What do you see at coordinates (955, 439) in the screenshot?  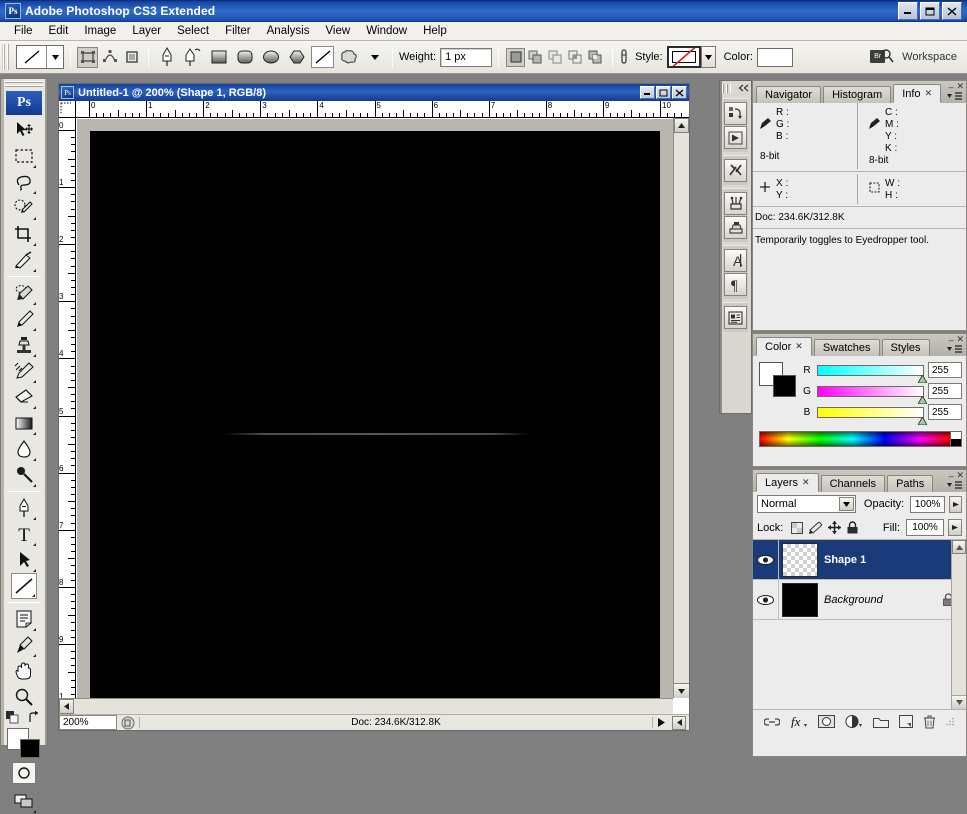 I see `spectrum-white-black-end` at bounding box center [955, 439].